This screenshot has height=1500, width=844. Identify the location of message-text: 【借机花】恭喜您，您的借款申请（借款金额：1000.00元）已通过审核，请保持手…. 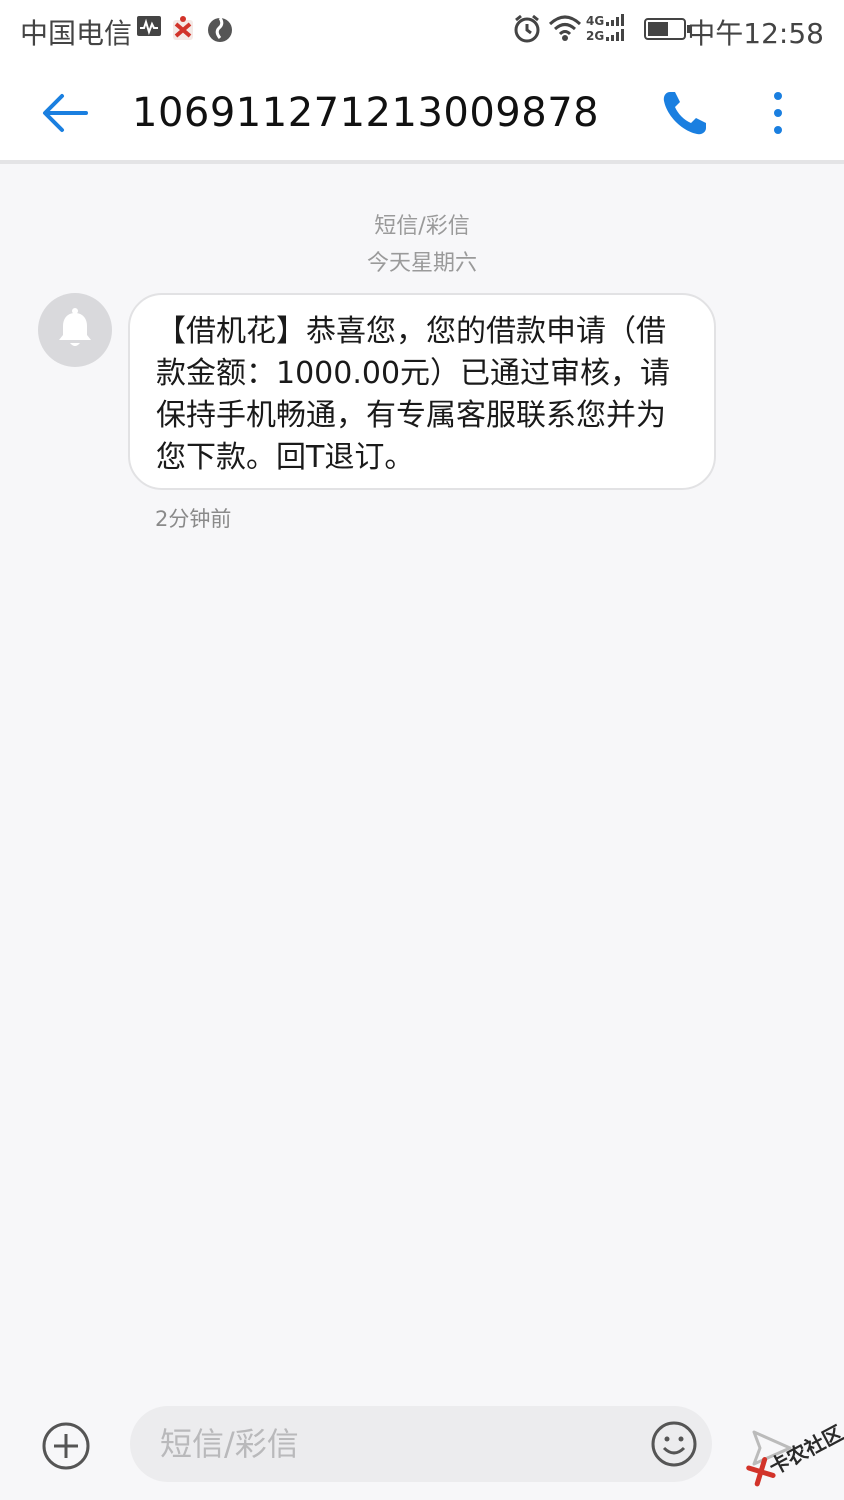
(413, 394).